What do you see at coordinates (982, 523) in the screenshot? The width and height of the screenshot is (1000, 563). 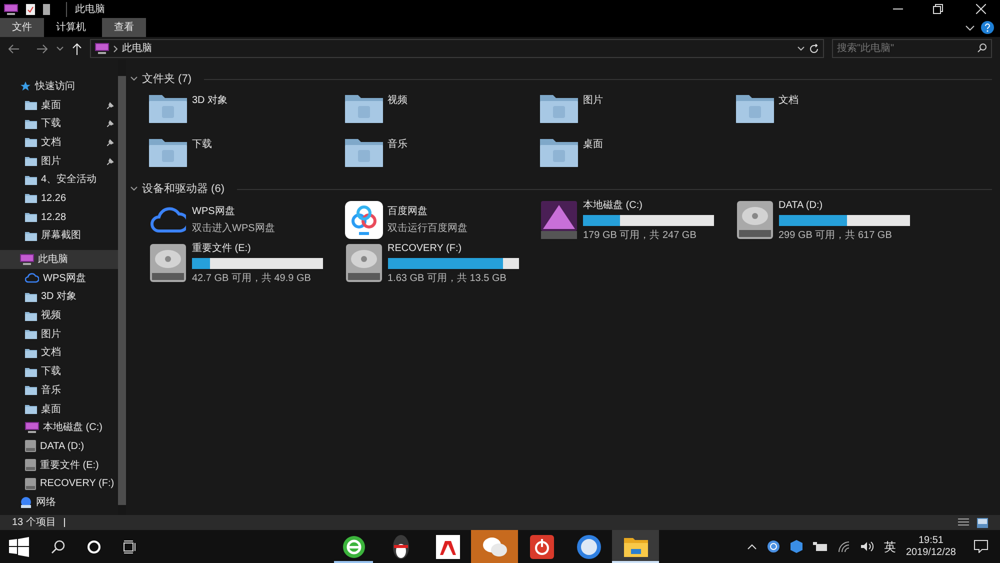 I see `tiles-view-icon` at bounding box center [982, 523].